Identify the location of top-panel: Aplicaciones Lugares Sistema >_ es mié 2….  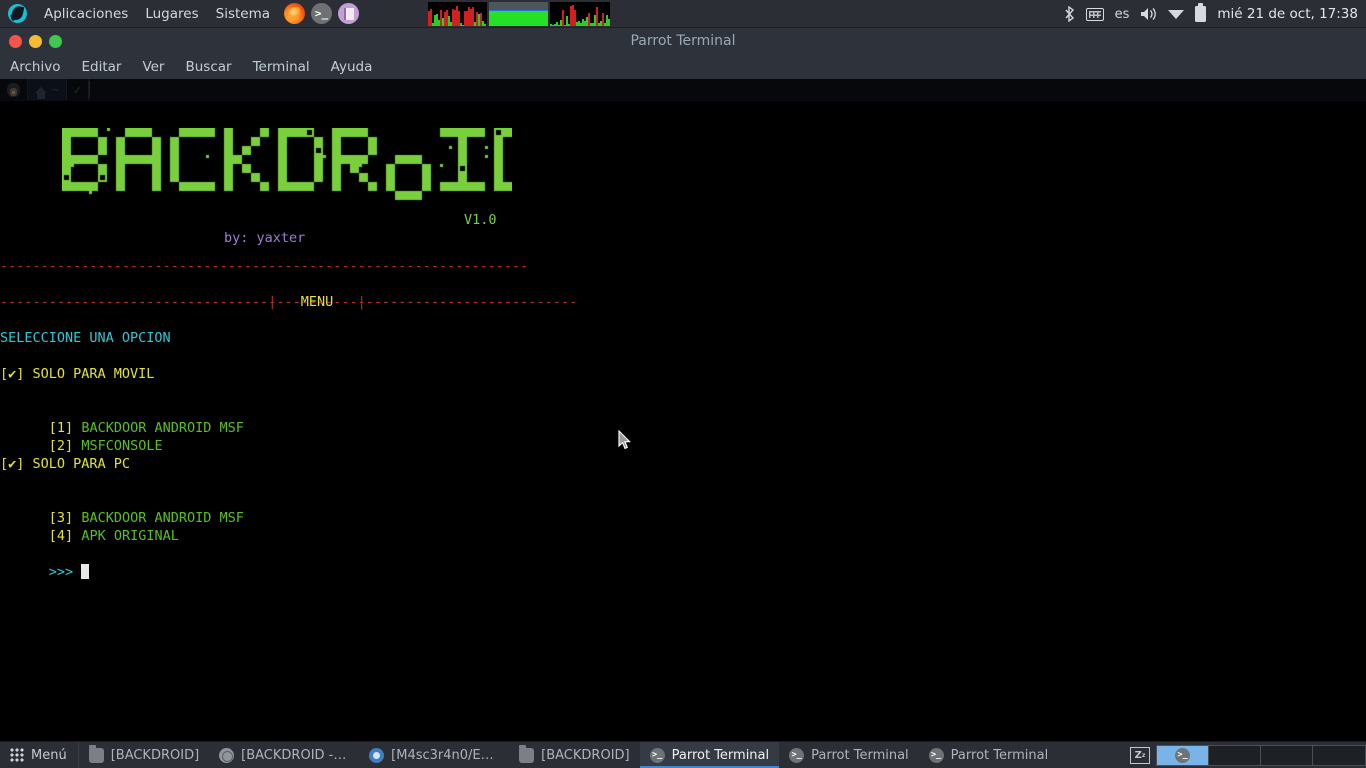
(683, 14).